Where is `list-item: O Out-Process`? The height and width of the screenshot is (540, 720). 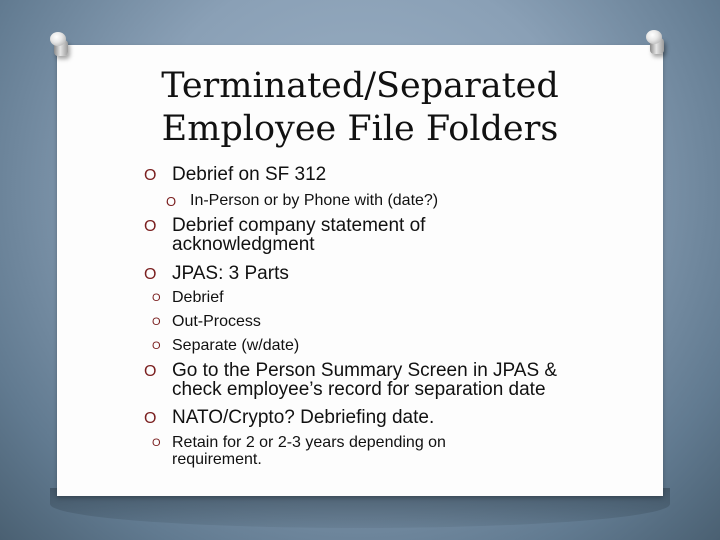 list-item: O Out-Process is located at coordinates (206, 321).